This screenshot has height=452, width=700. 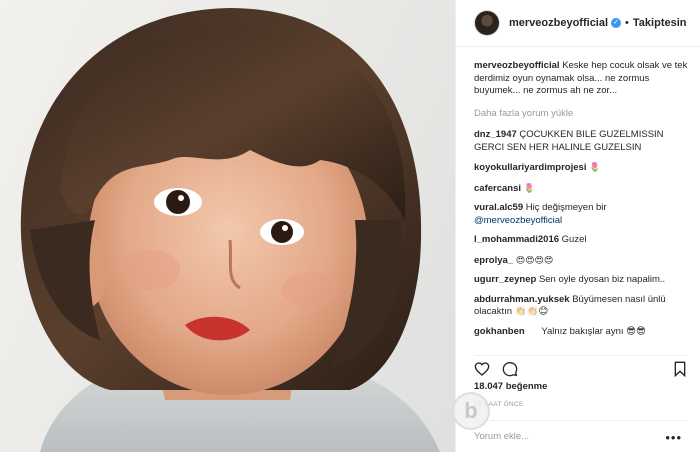 I want to click on more-options-icon: •••, so click(x=673, y=437).